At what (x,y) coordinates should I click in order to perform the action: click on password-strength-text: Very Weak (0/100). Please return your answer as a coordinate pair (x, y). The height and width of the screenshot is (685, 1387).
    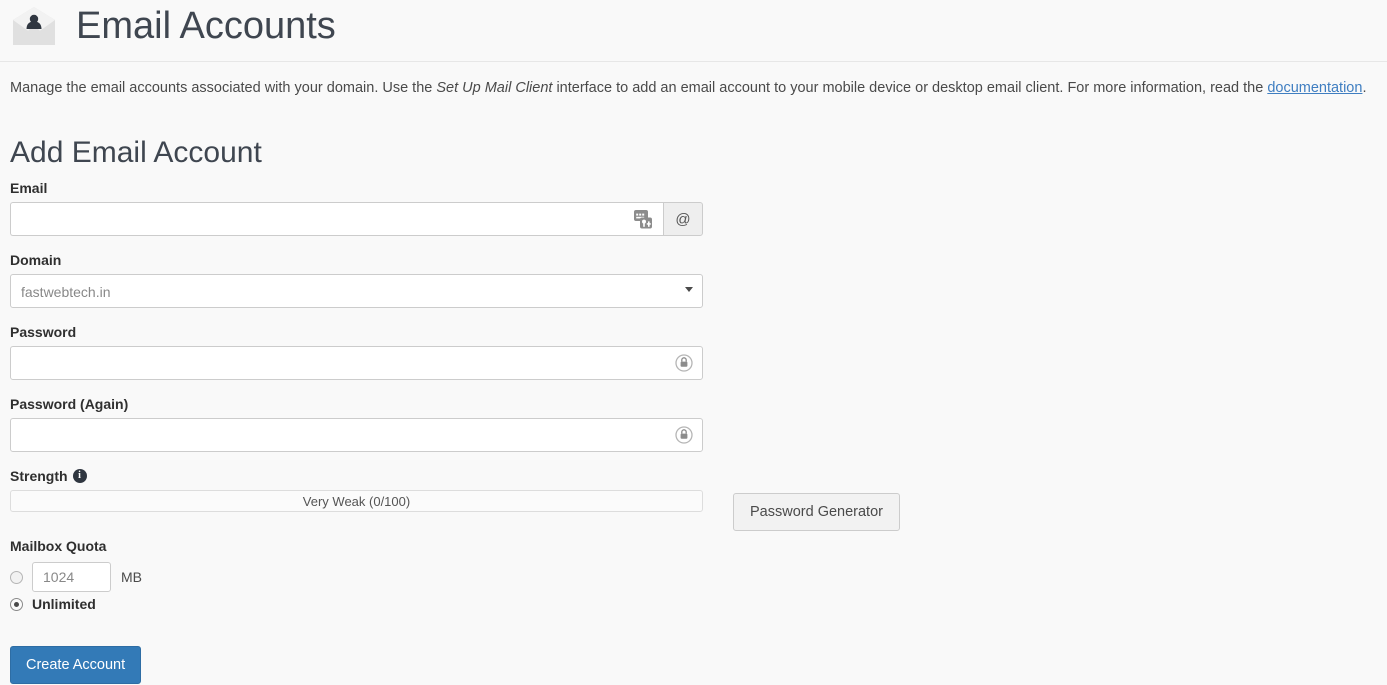
    Looking at the image, I should click on (356, 501).